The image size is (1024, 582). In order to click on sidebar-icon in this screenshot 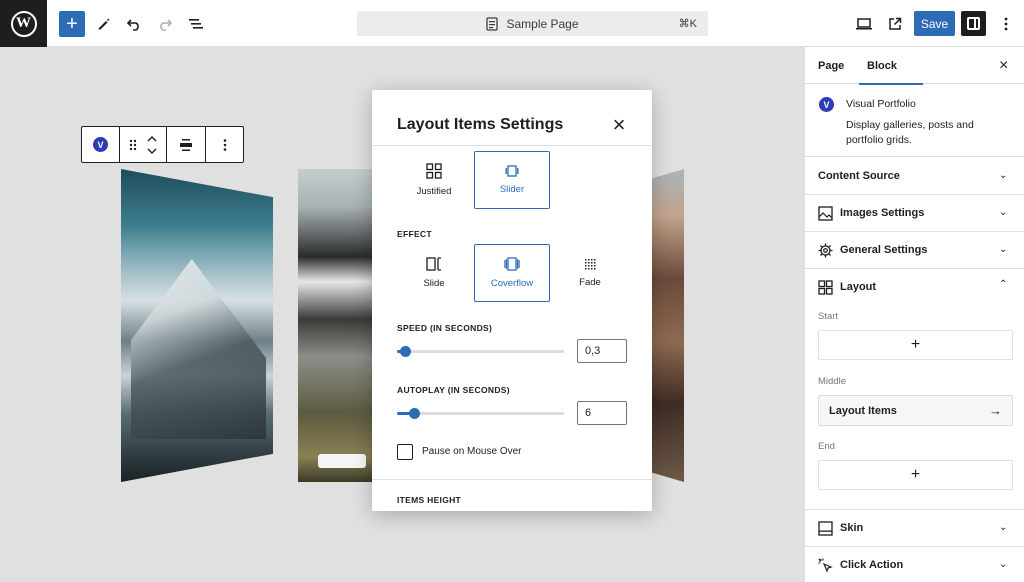, I will do `click(973, 23)`.